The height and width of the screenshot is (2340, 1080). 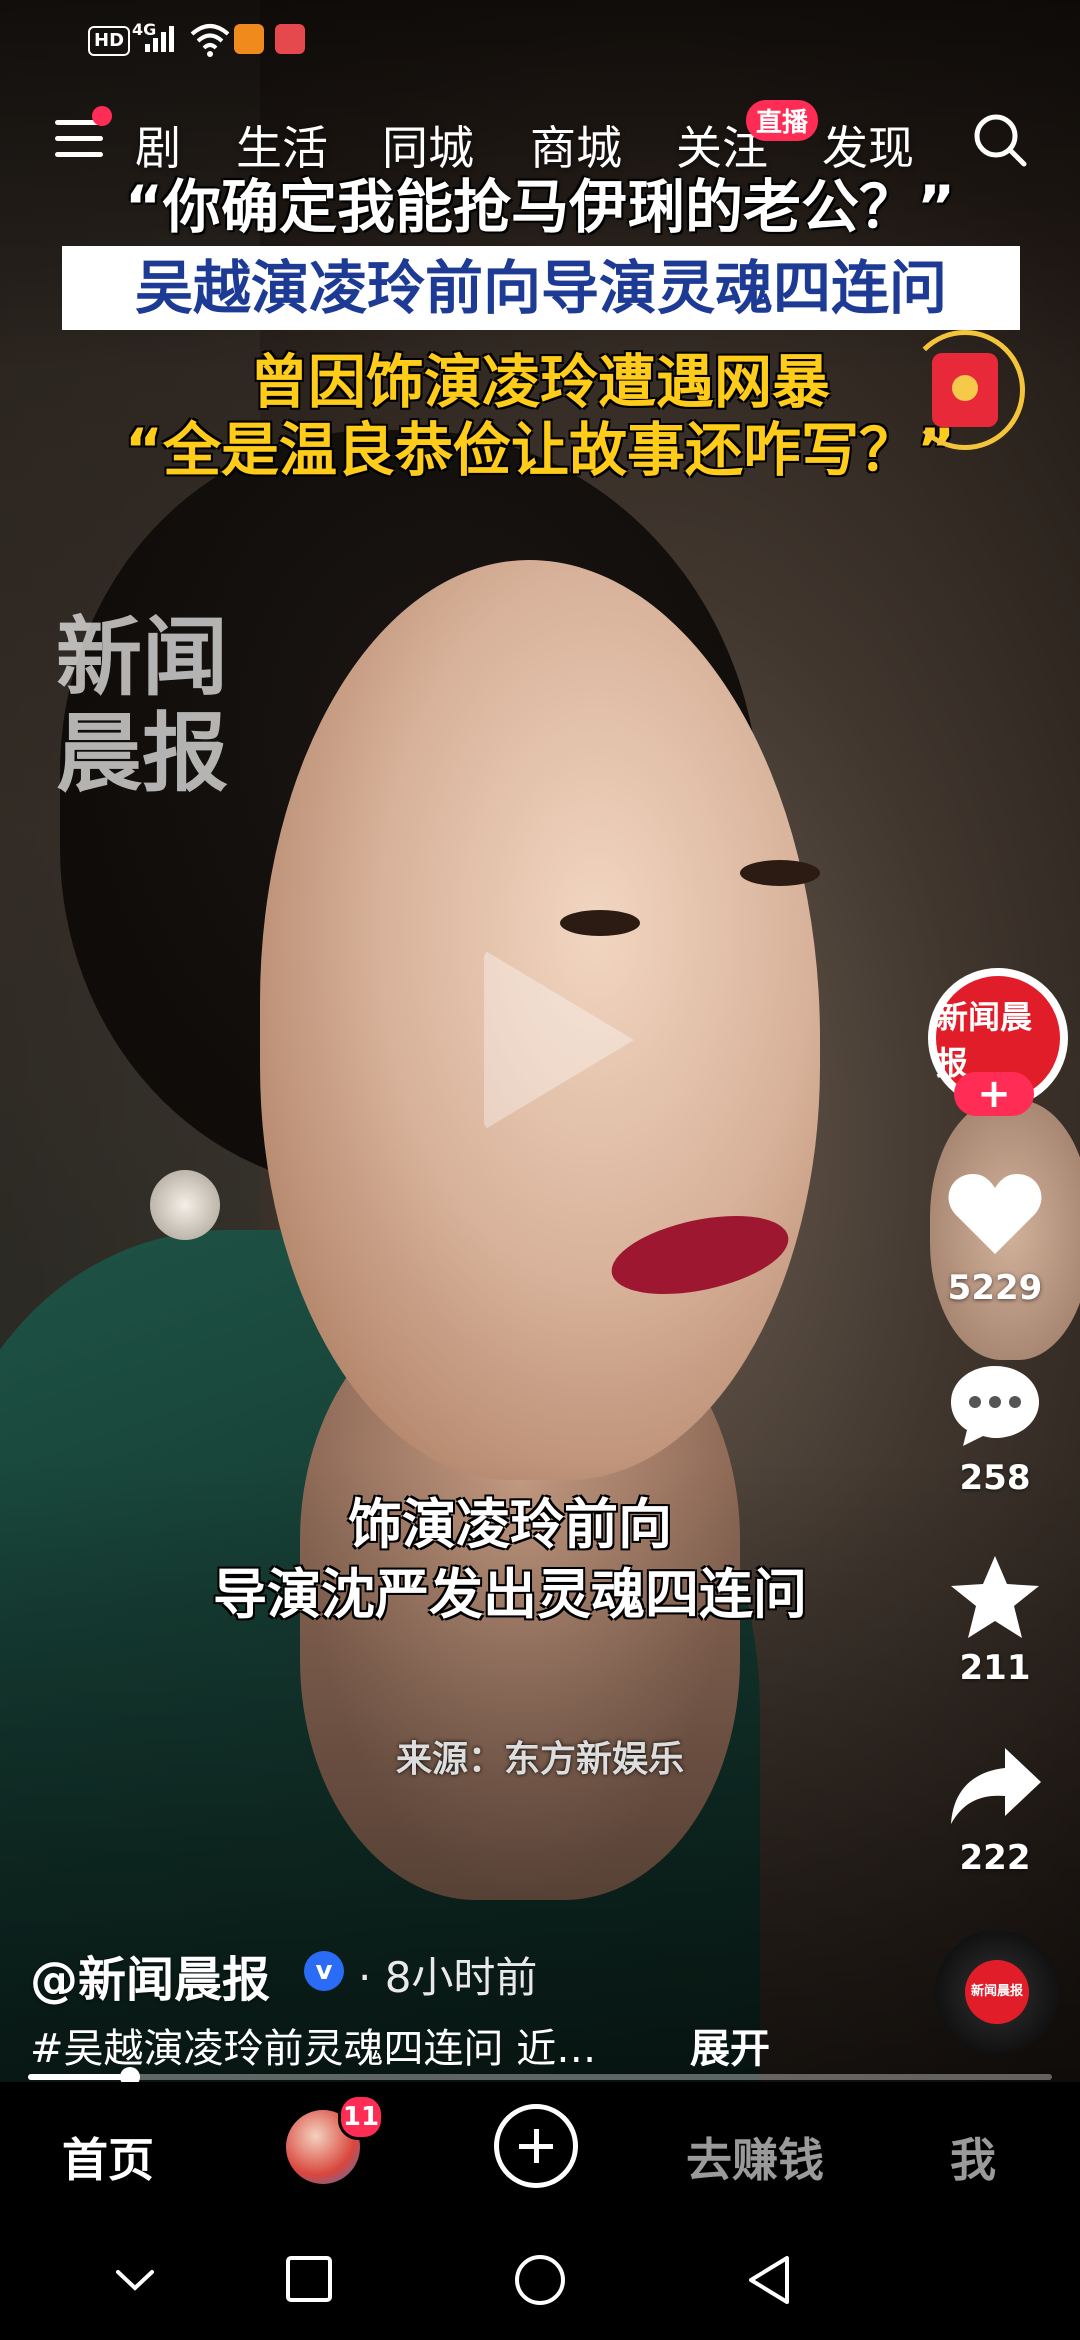 I want to click on verified-icon: v, so click(x=324, y=1971).